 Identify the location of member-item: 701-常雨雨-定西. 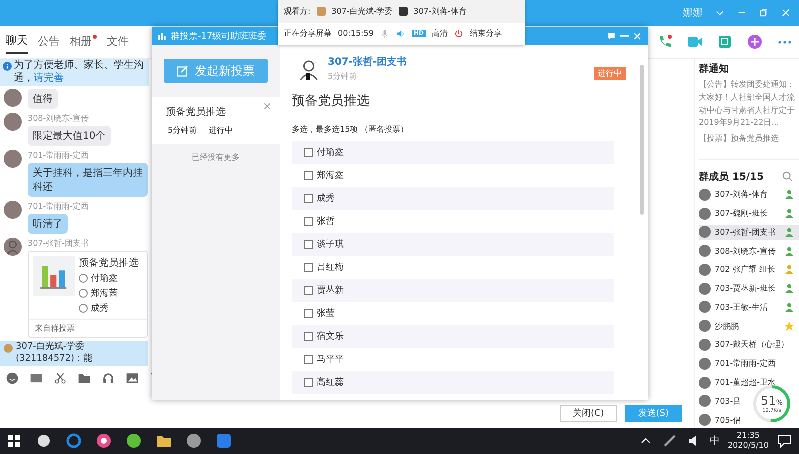
(749, 364).